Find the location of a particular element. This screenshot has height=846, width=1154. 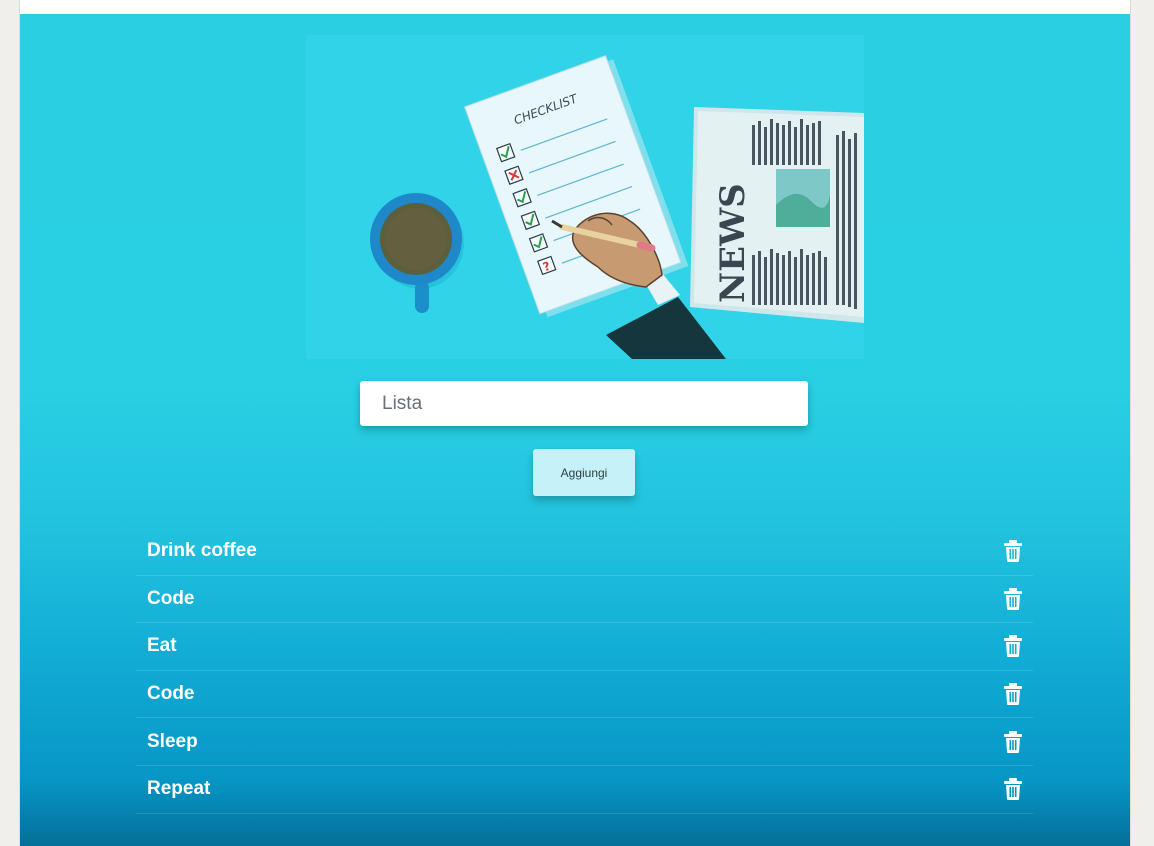

newspaper: NEWS is located at coordinates (777, 215).